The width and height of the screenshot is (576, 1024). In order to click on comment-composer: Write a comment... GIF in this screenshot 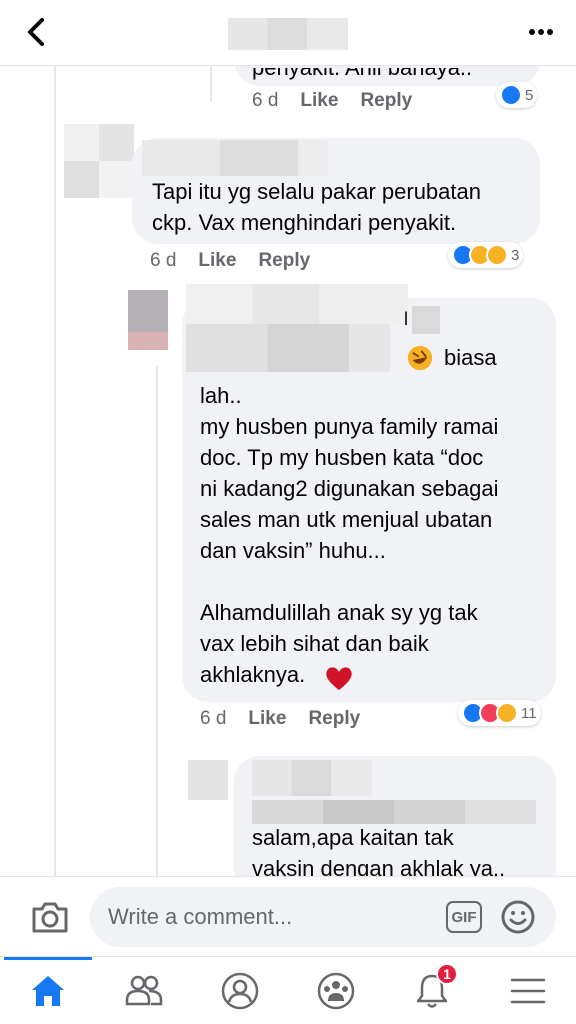, I will do `click(288, 916)`.